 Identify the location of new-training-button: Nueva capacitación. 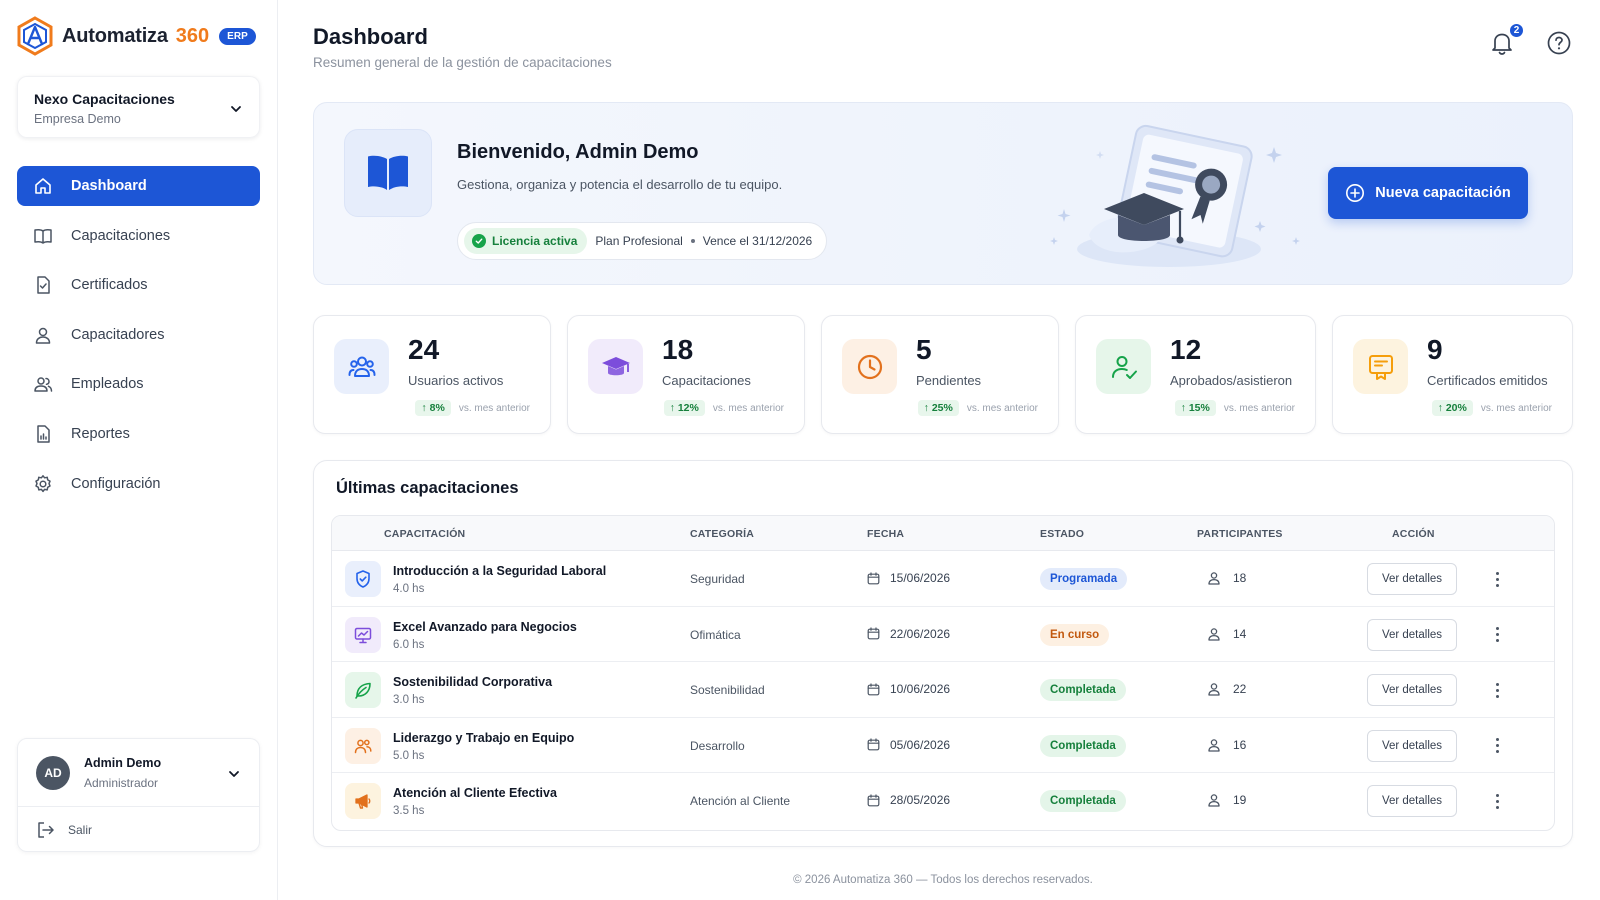
(1428, 193).